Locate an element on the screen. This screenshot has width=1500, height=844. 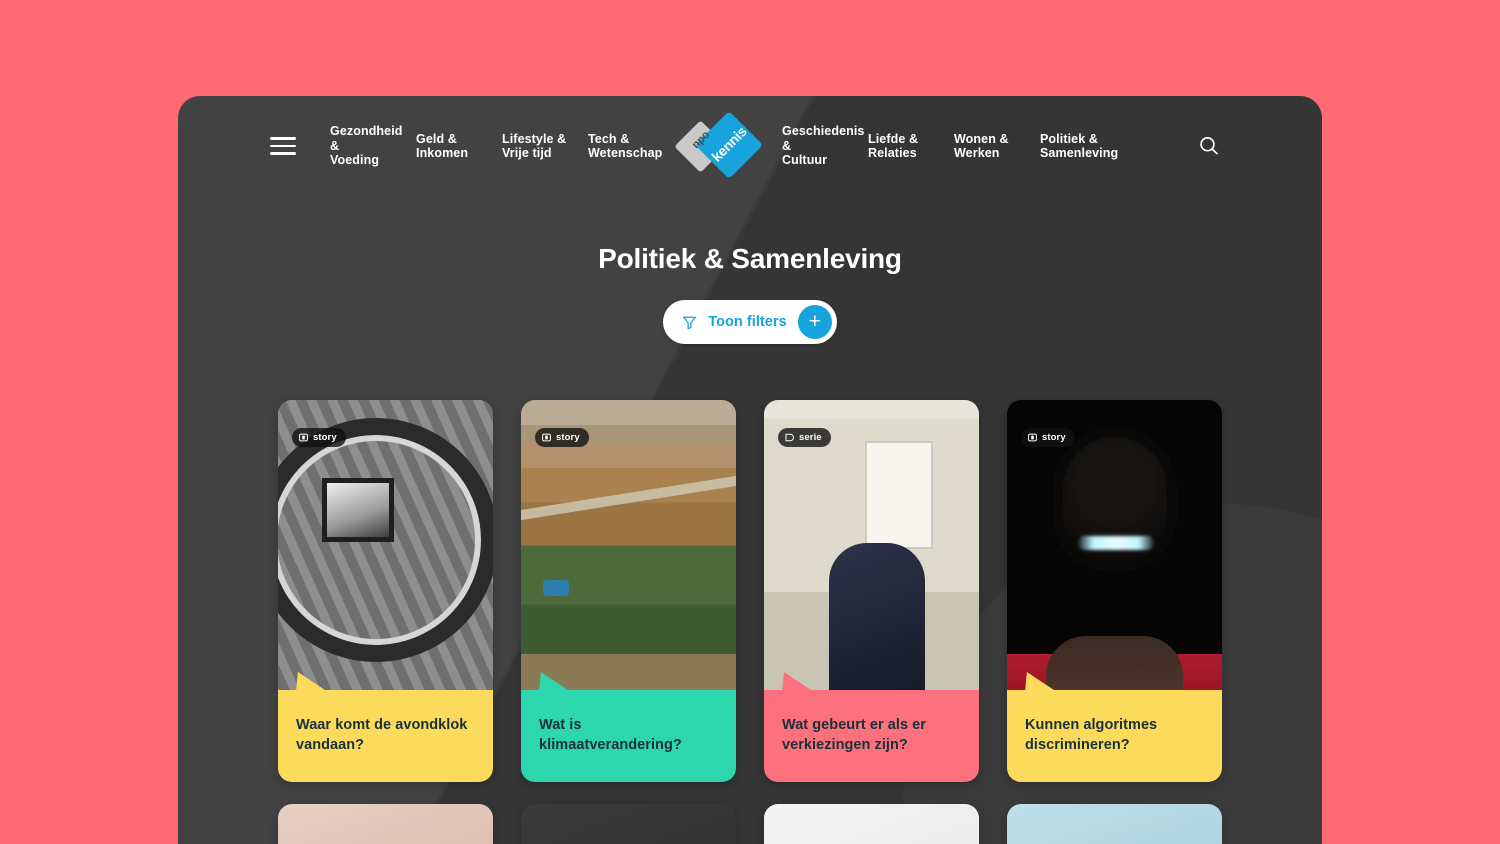
card-footer: Kunnen algoritmes discrimineren? is located at coordinates (1114, 727).